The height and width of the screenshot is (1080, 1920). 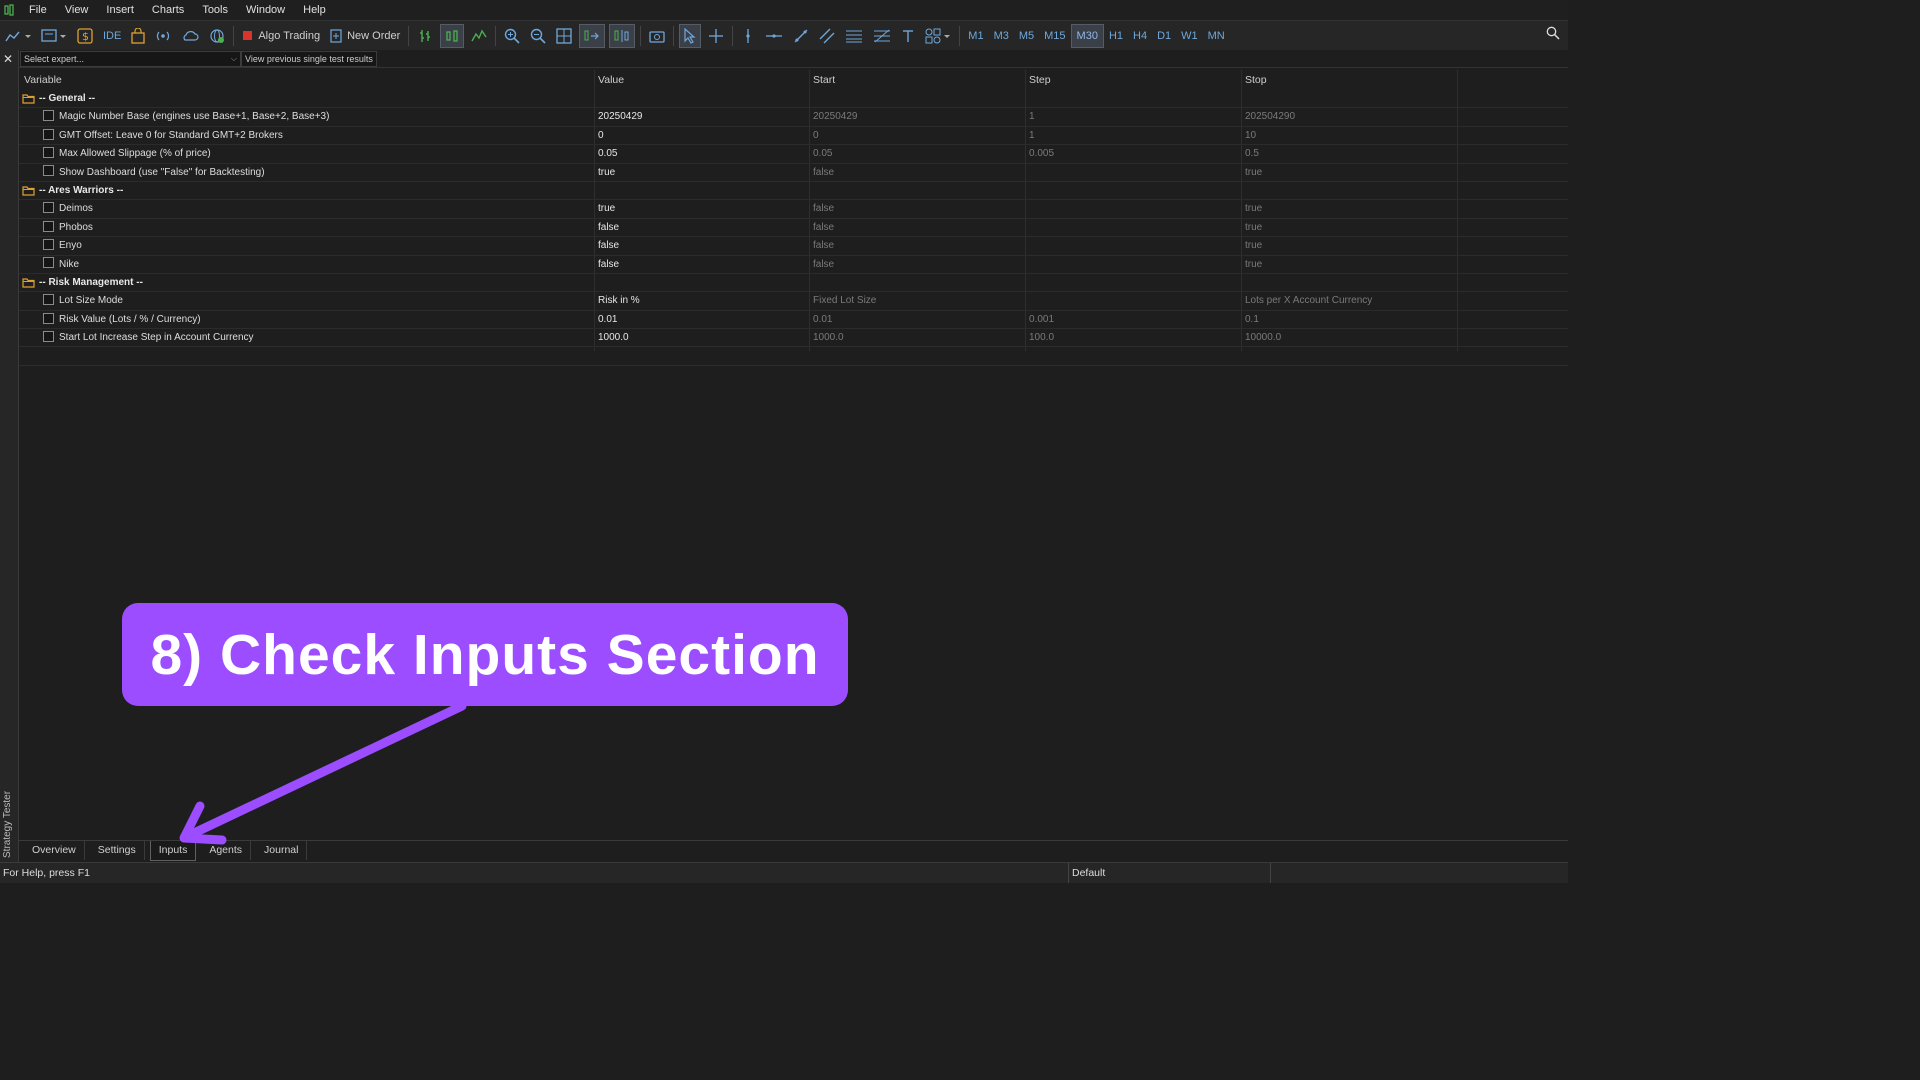 I want to click on search-icon, so click(x=1553, y=34).